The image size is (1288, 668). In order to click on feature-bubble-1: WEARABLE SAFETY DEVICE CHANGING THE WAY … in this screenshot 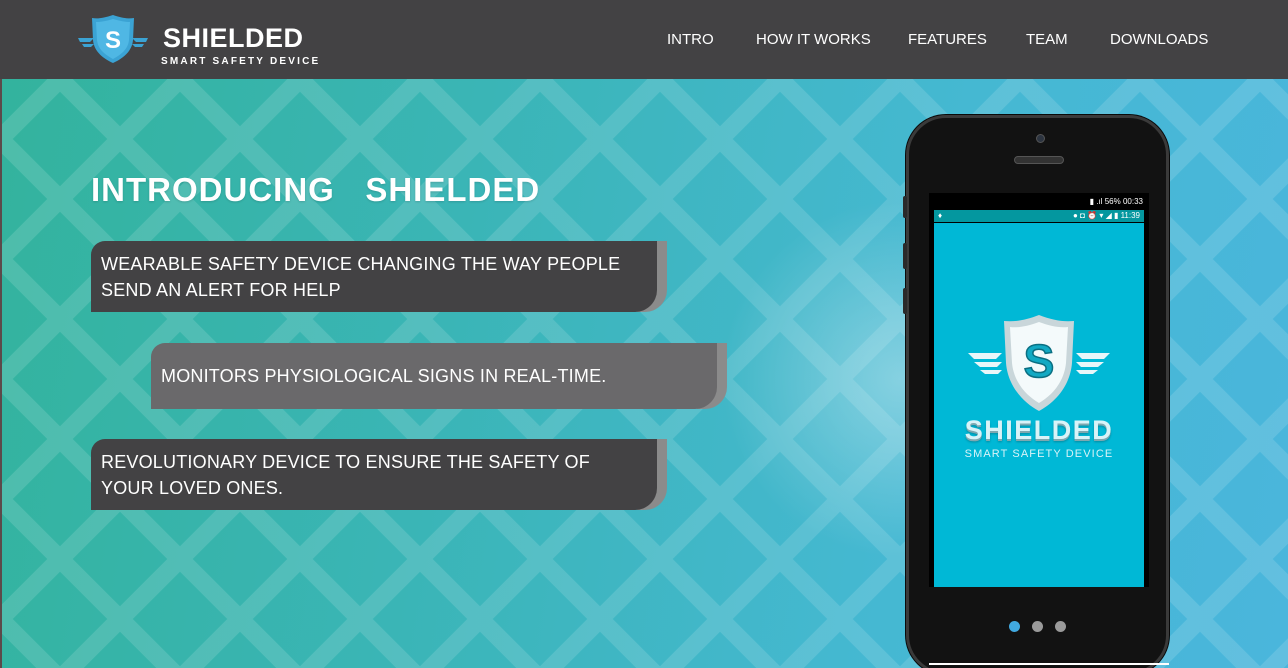, I will do `click(379, 276)`.